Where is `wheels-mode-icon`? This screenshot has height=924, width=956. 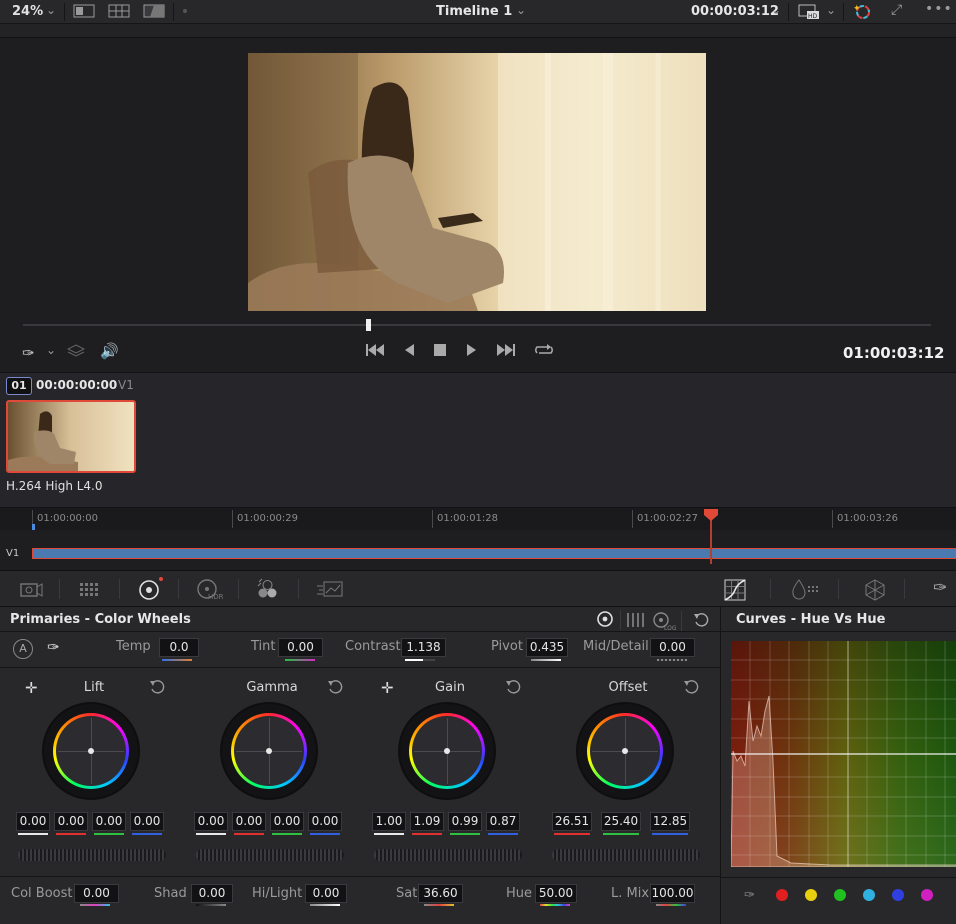
wheels-mode-icon is located at coordinates (605, 620).